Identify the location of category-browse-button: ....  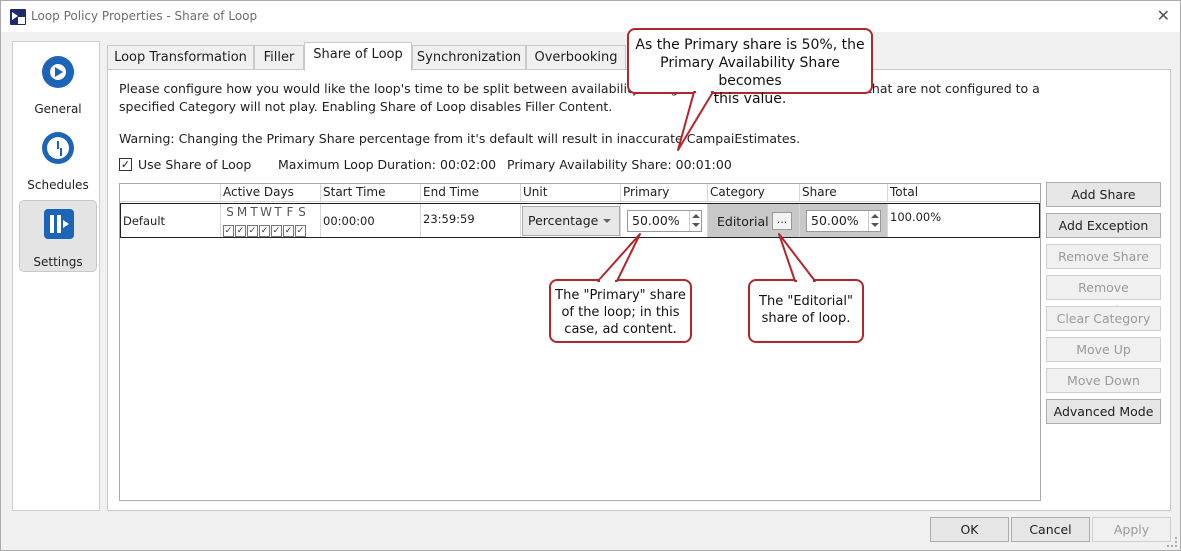
(782, 221).